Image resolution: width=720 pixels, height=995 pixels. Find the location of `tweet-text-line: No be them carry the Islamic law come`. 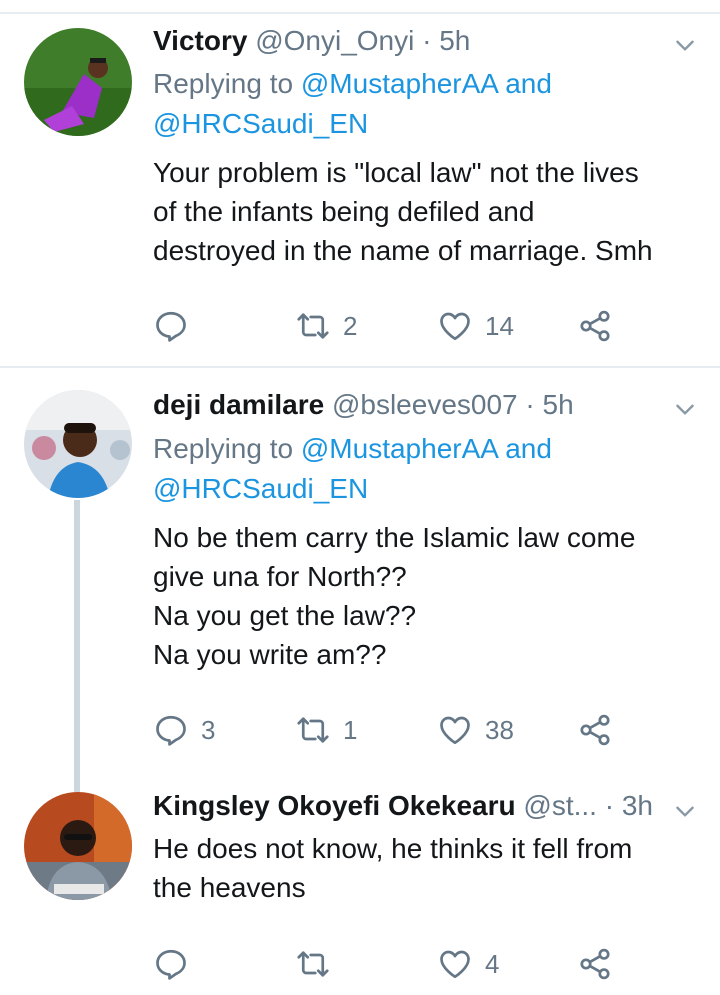

tweet-text-line: No be them carry the Islamic law come is located at coordinates (394, 537).